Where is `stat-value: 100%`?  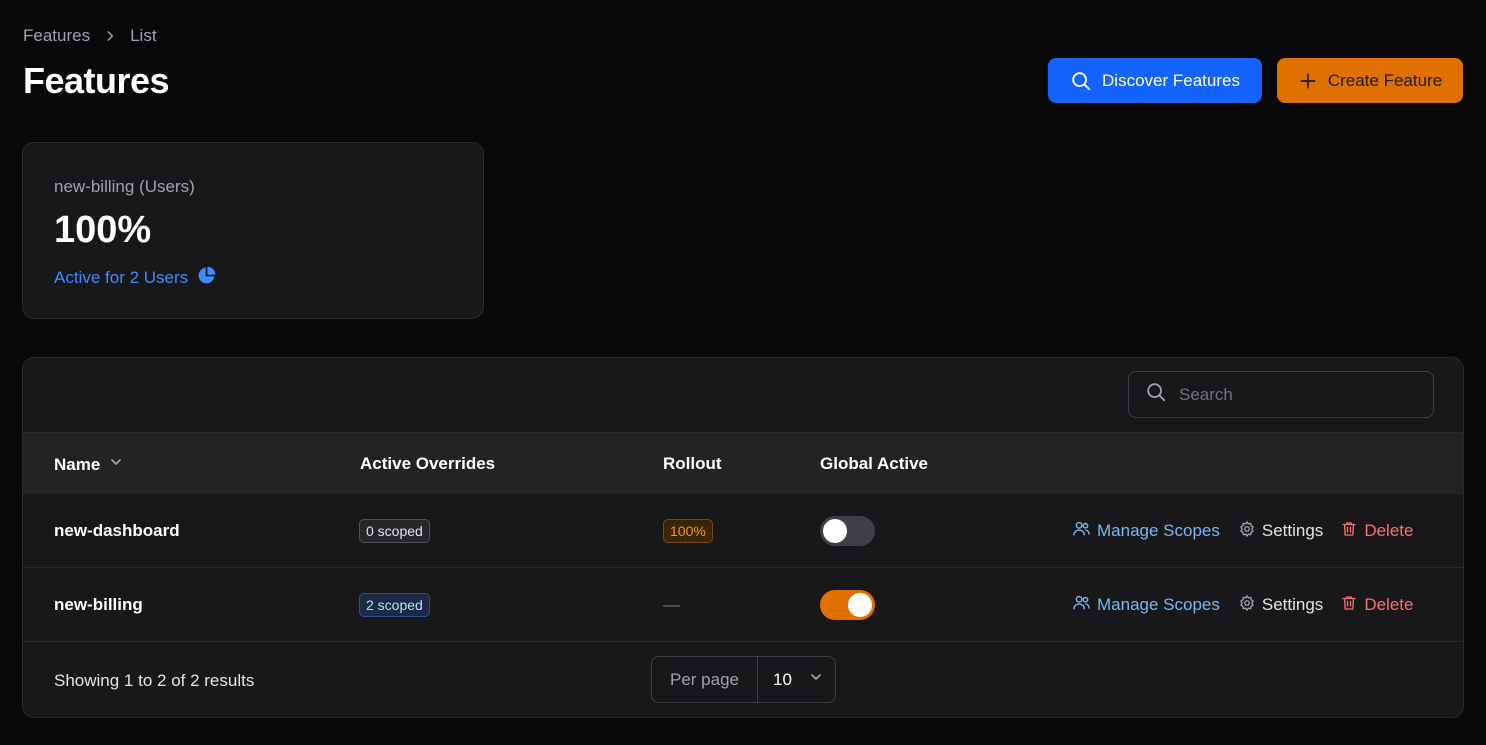 stat-value: 100% is located at coordinates (103, 230).